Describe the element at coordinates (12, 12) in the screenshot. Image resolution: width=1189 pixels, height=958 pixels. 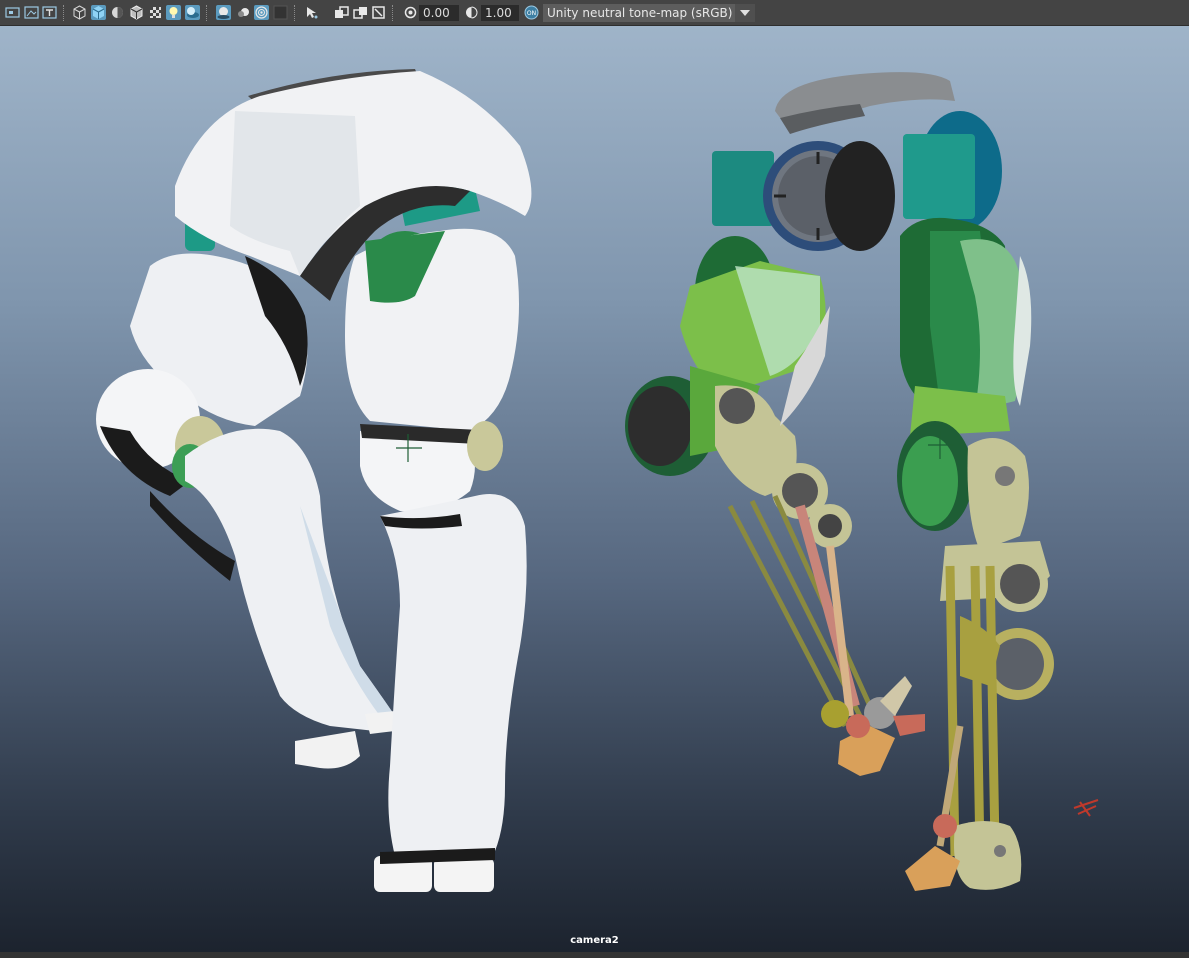
I see `select-camera-icon` at that location.